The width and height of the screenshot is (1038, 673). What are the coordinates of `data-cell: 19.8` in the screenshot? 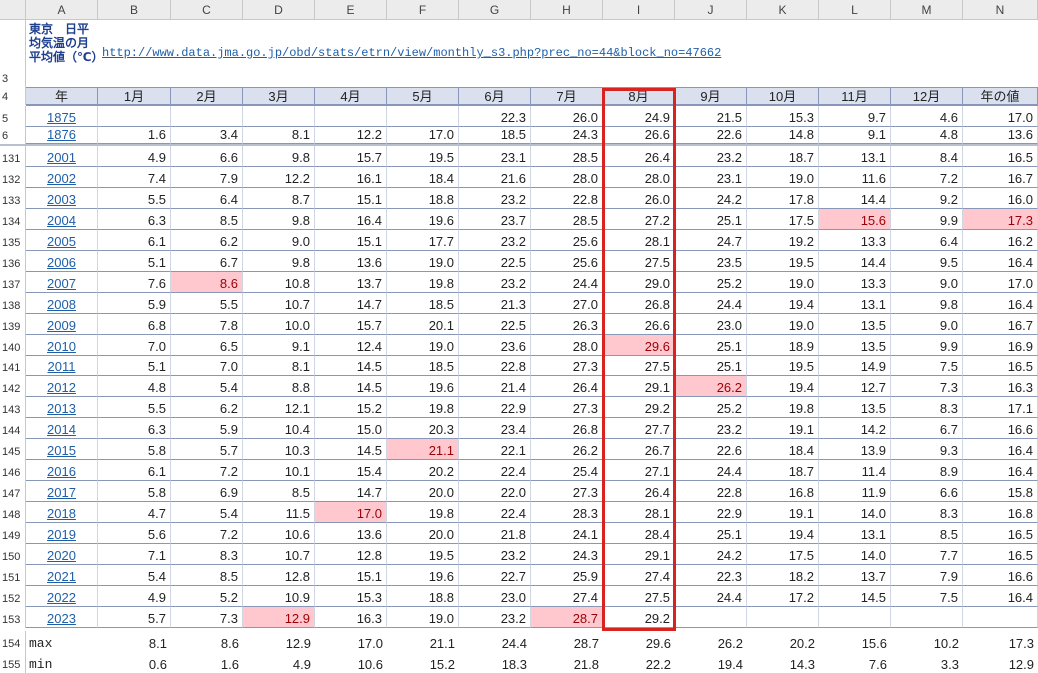 It's located at (423, 282).